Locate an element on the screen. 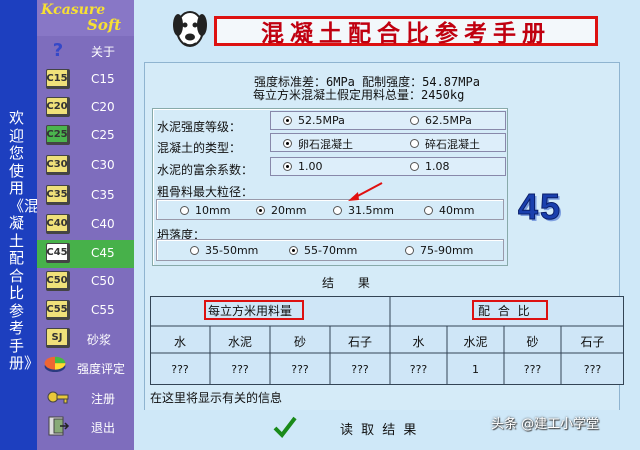  watermark: 头条 @建工小学堂 is located at coordinates (545, 424).